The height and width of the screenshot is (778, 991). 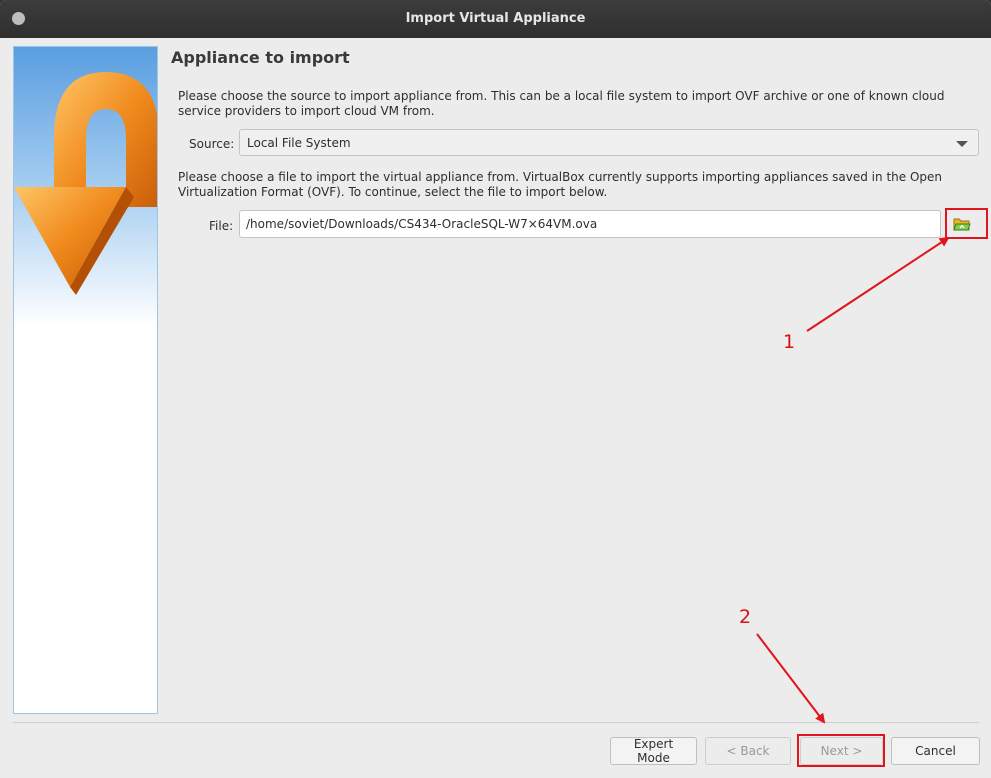 What do you see at coordinates (221, 226) in the screenshot?
I see `file-label: File:` at bounding box center [221, 226].